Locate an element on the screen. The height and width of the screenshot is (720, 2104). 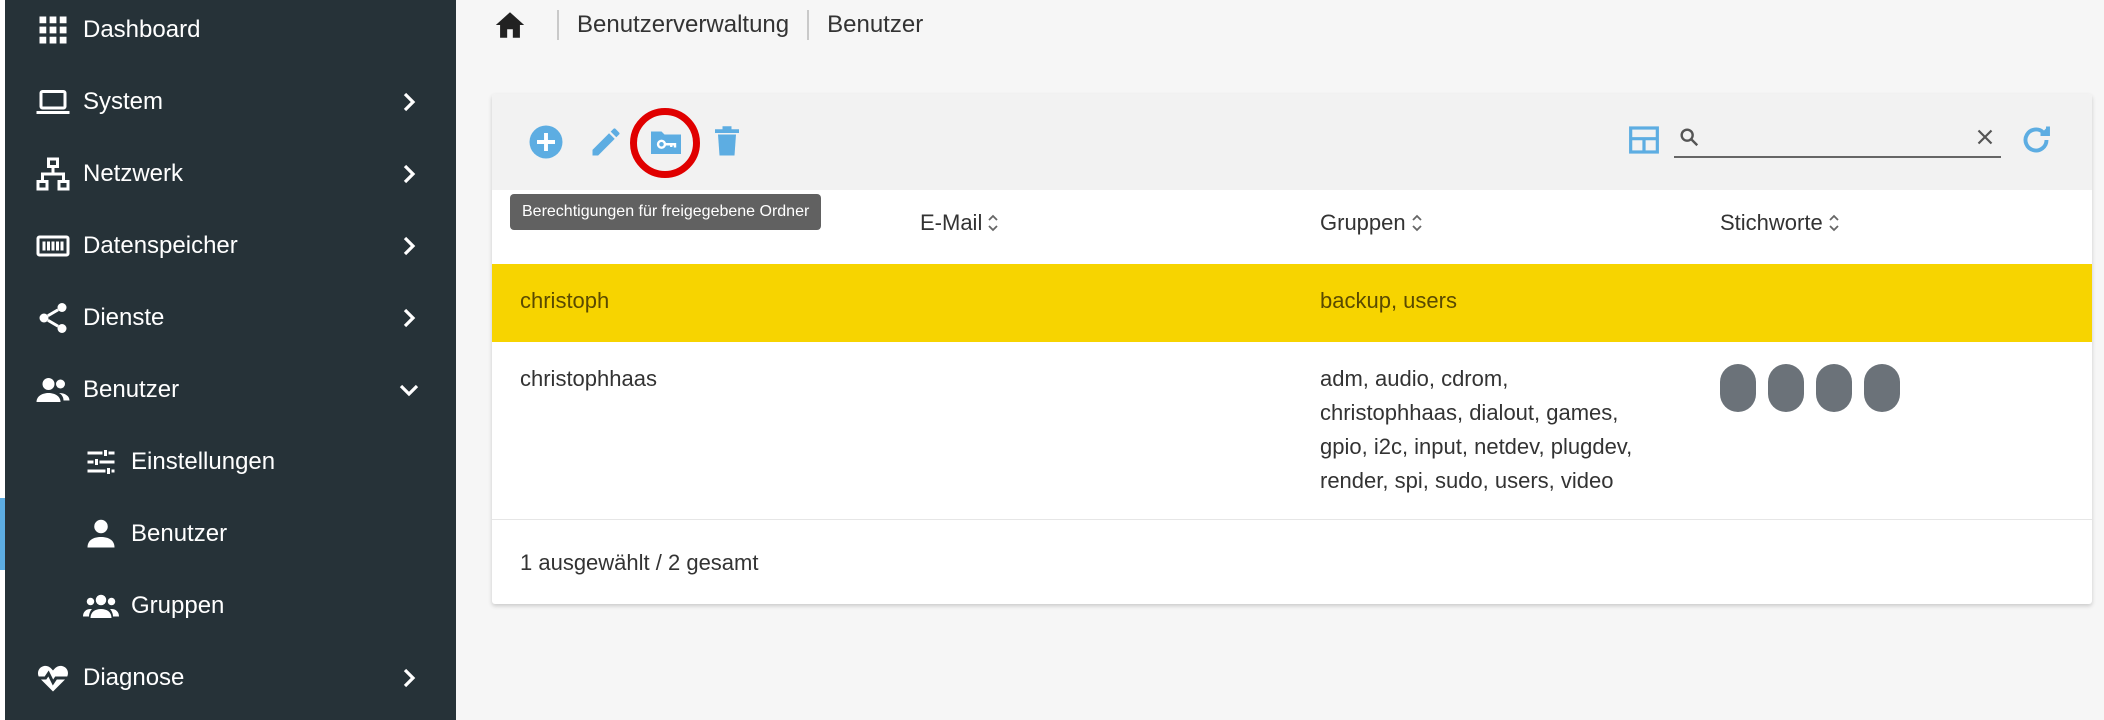
share-icon is located at coordinates (53, 318).